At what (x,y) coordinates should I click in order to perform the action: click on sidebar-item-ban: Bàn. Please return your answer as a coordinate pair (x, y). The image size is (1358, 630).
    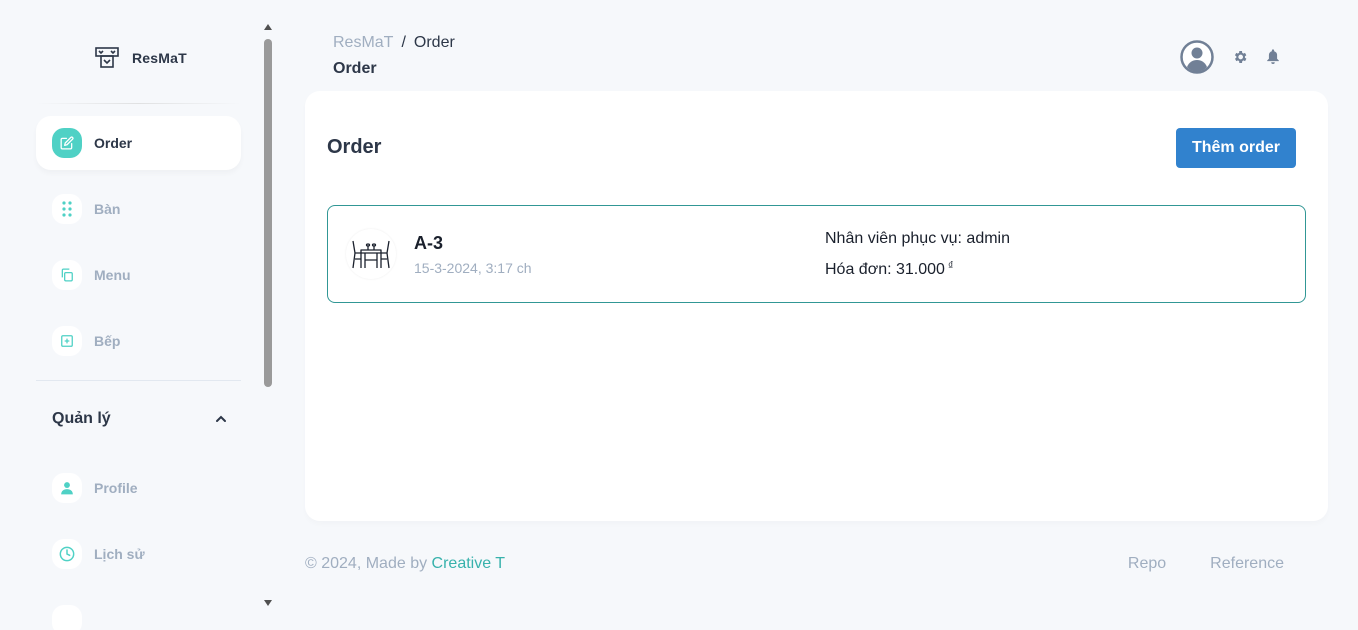
    Looking at the image, I should click on (138, 209).